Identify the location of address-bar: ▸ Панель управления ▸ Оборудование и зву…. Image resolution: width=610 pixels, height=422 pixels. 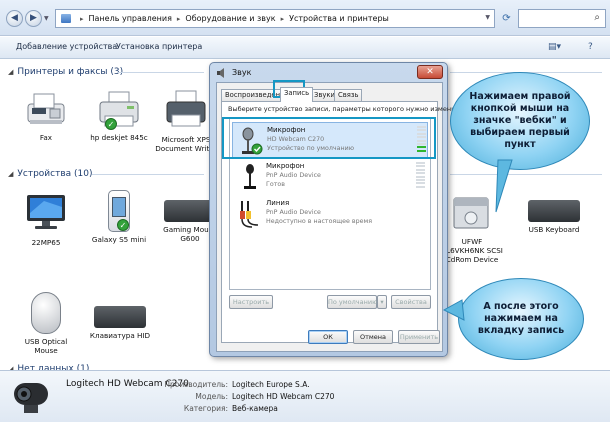
(275, 18).